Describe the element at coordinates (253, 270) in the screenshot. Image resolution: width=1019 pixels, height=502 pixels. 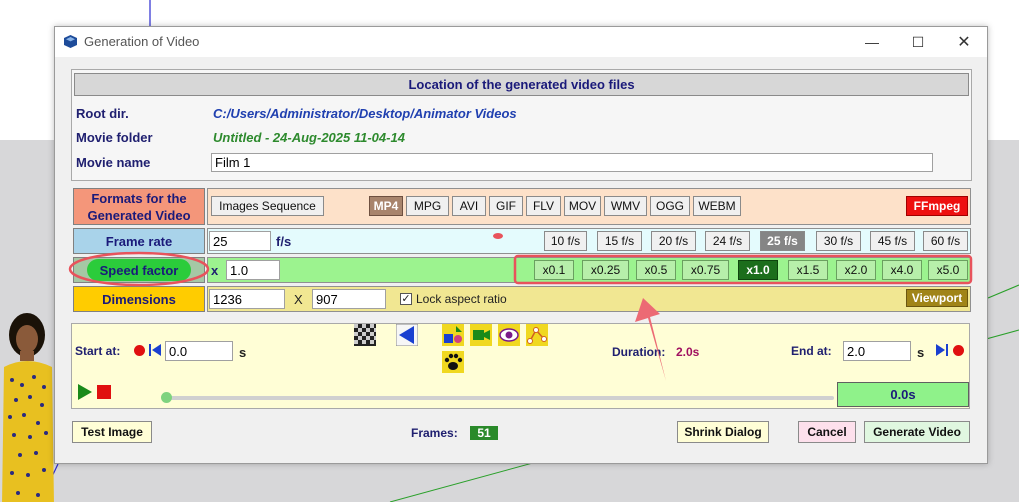
I see `speed-factor-input` at that location.